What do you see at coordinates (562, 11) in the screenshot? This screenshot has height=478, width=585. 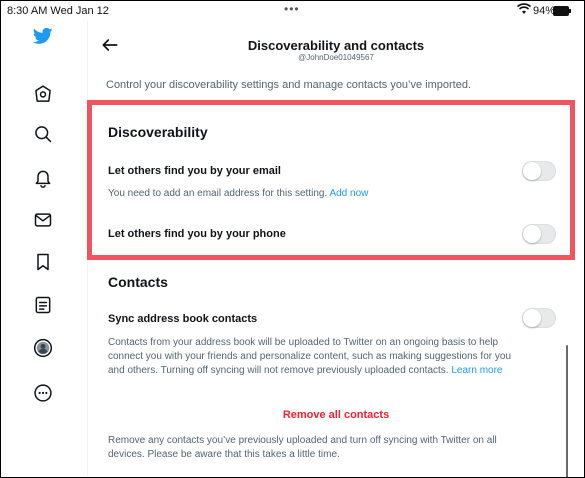 I see `battery-icon` at bounding box center [562, 11].